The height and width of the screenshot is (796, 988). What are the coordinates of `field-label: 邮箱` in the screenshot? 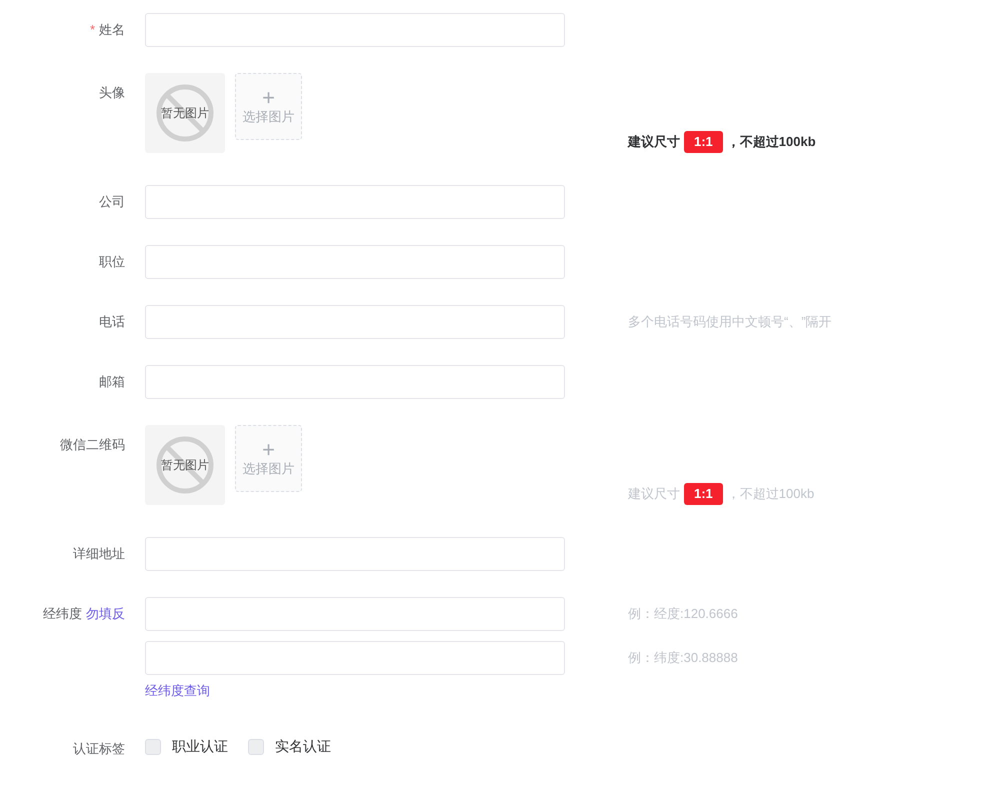 It's located at (112, 381).